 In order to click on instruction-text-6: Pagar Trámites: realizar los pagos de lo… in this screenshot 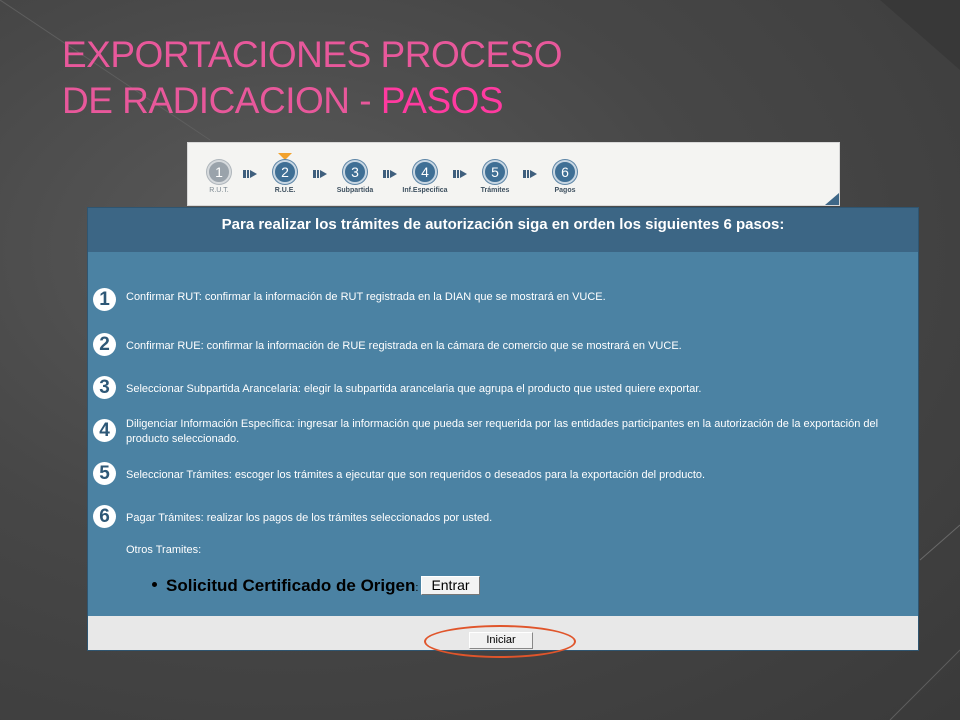, I will do `click(309, 518)`.